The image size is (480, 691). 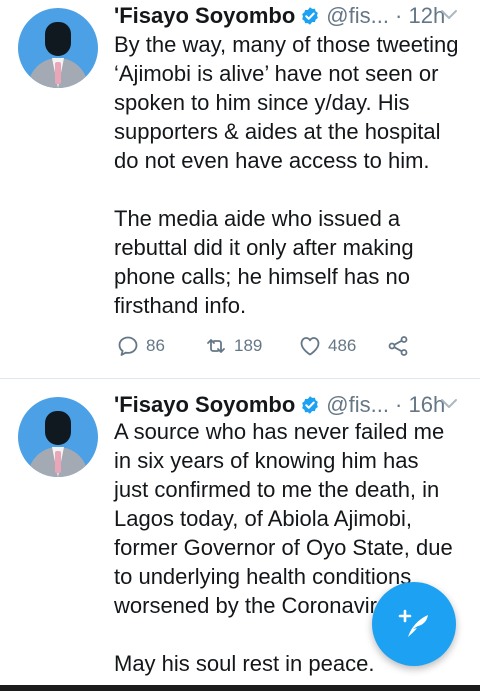 I want to click on share-button, so click(x=398, y=346).